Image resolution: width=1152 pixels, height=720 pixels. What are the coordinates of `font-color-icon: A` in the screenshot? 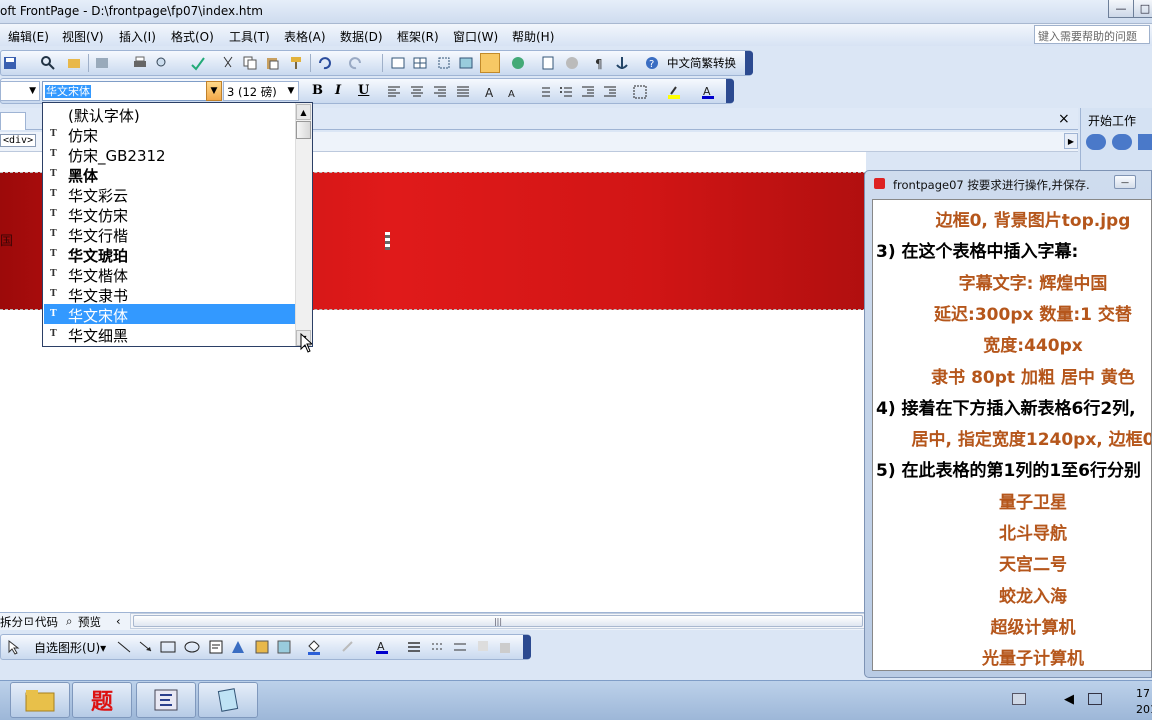 It's located at (708, 92).